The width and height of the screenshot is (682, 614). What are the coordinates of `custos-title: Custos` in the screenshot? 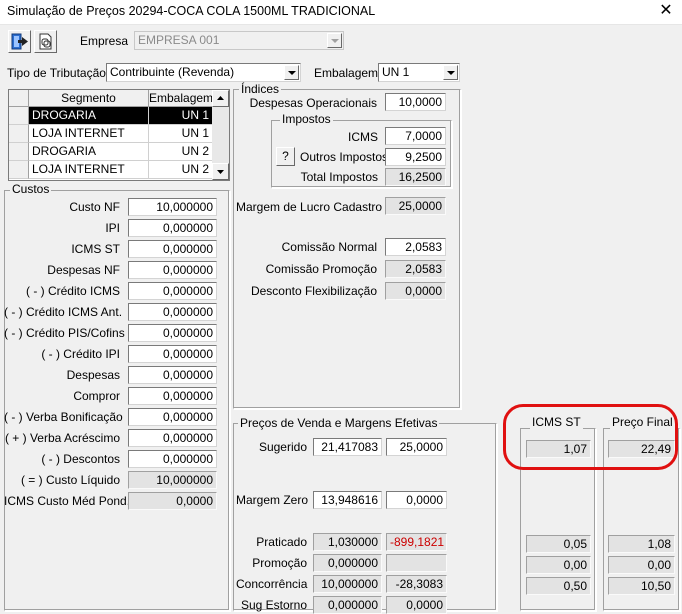 It's located at (31, 189).